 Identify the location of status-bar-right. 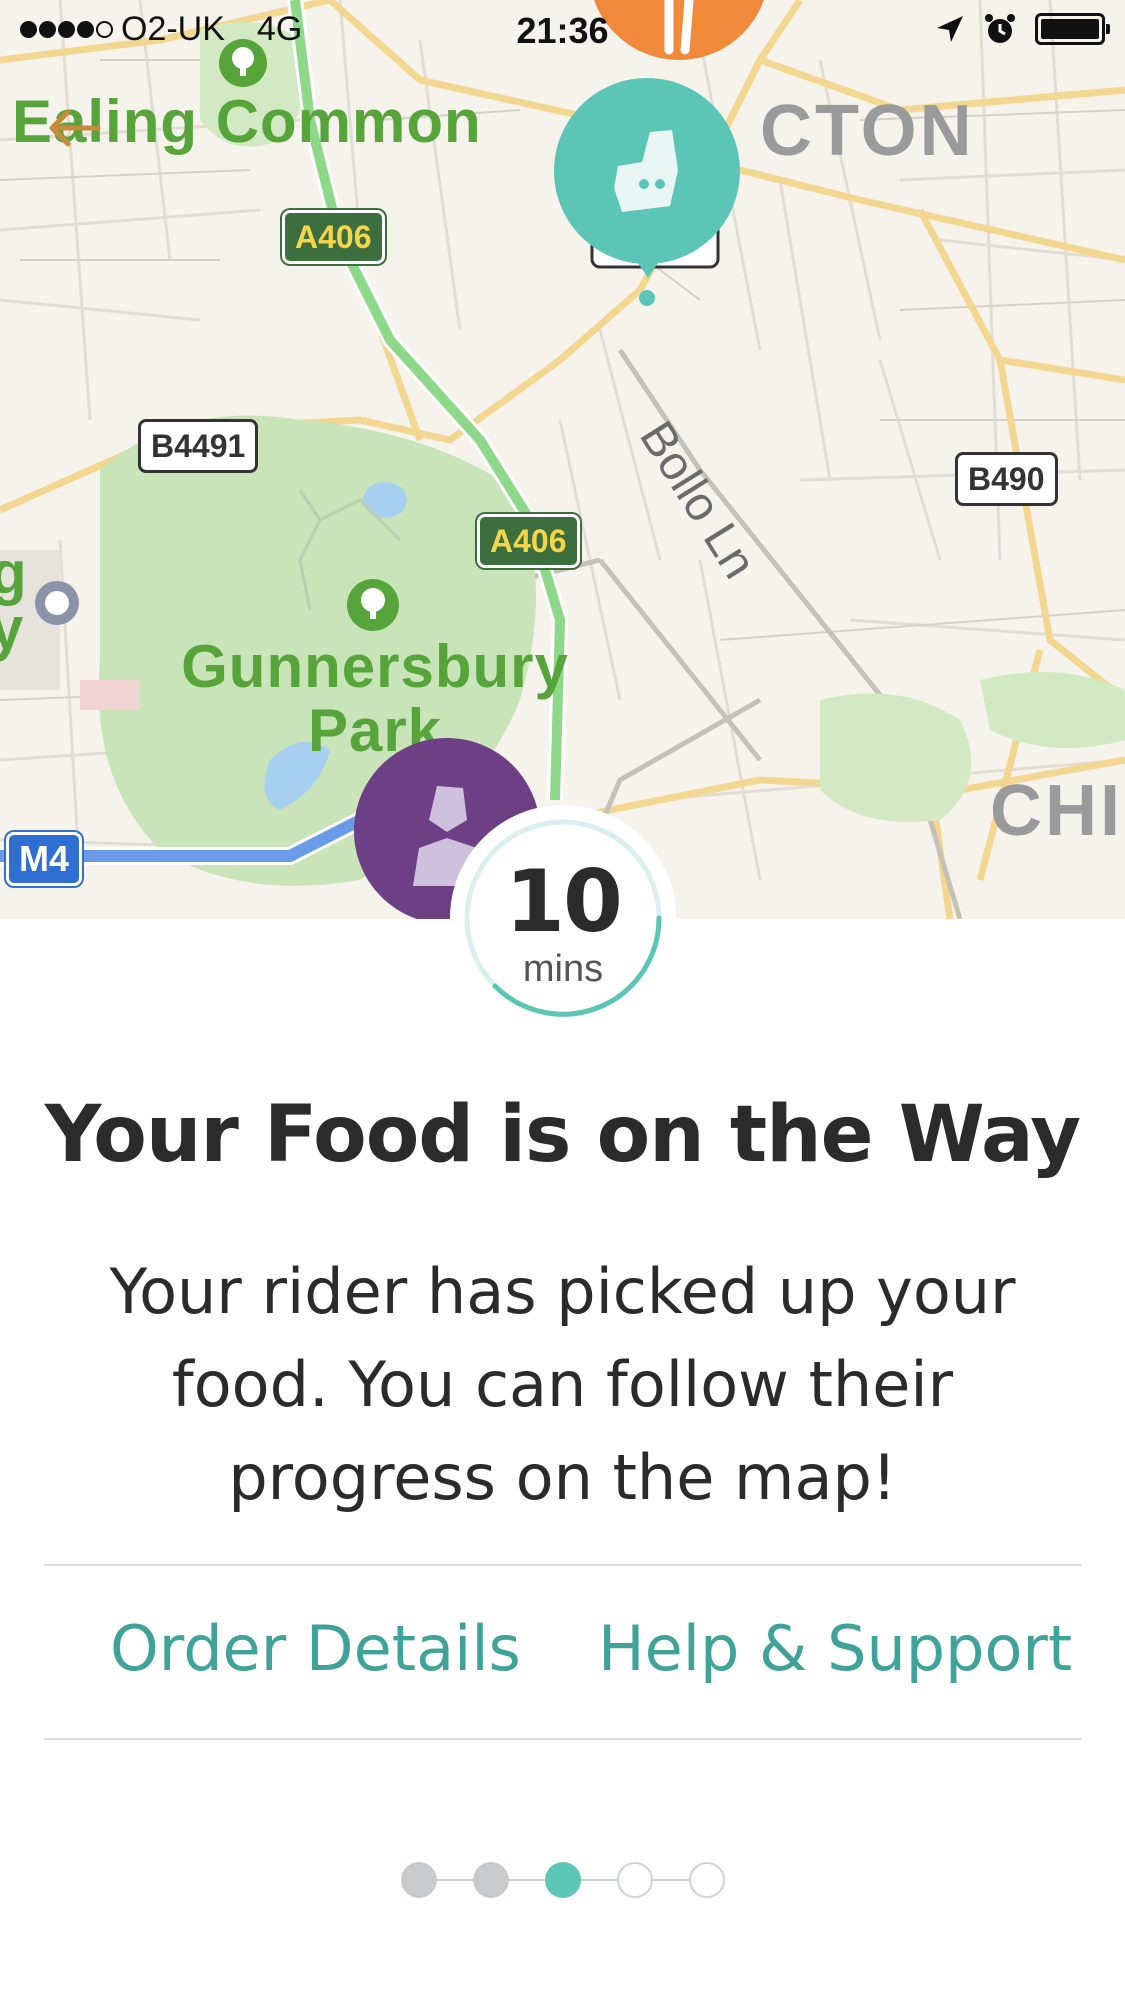
(1022, 29).